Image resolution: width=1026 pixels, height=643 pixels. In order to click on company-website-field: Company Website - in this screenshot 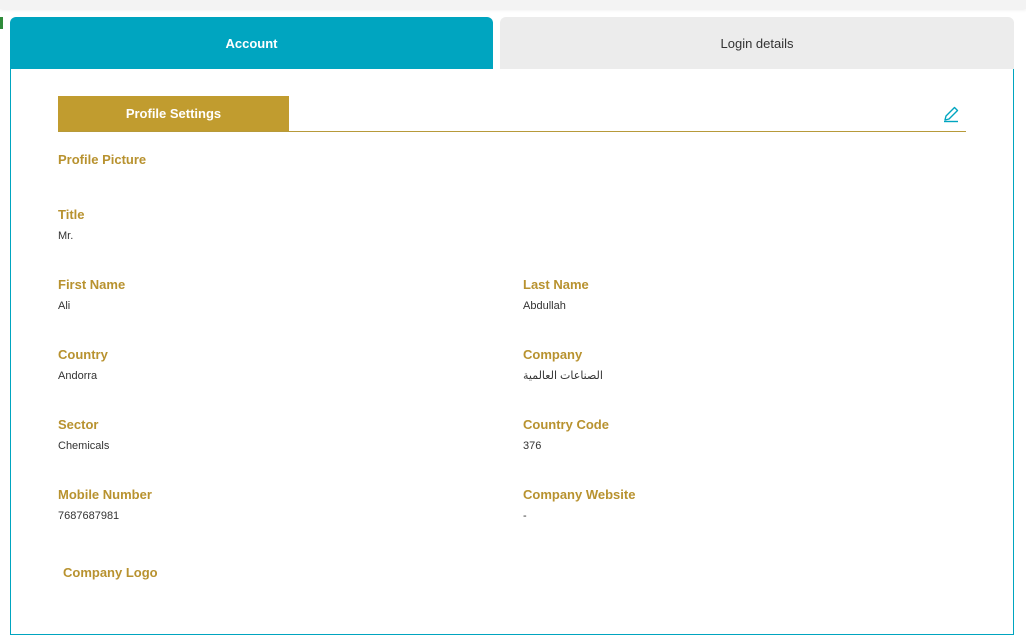, I will do `click(579, 505)`.